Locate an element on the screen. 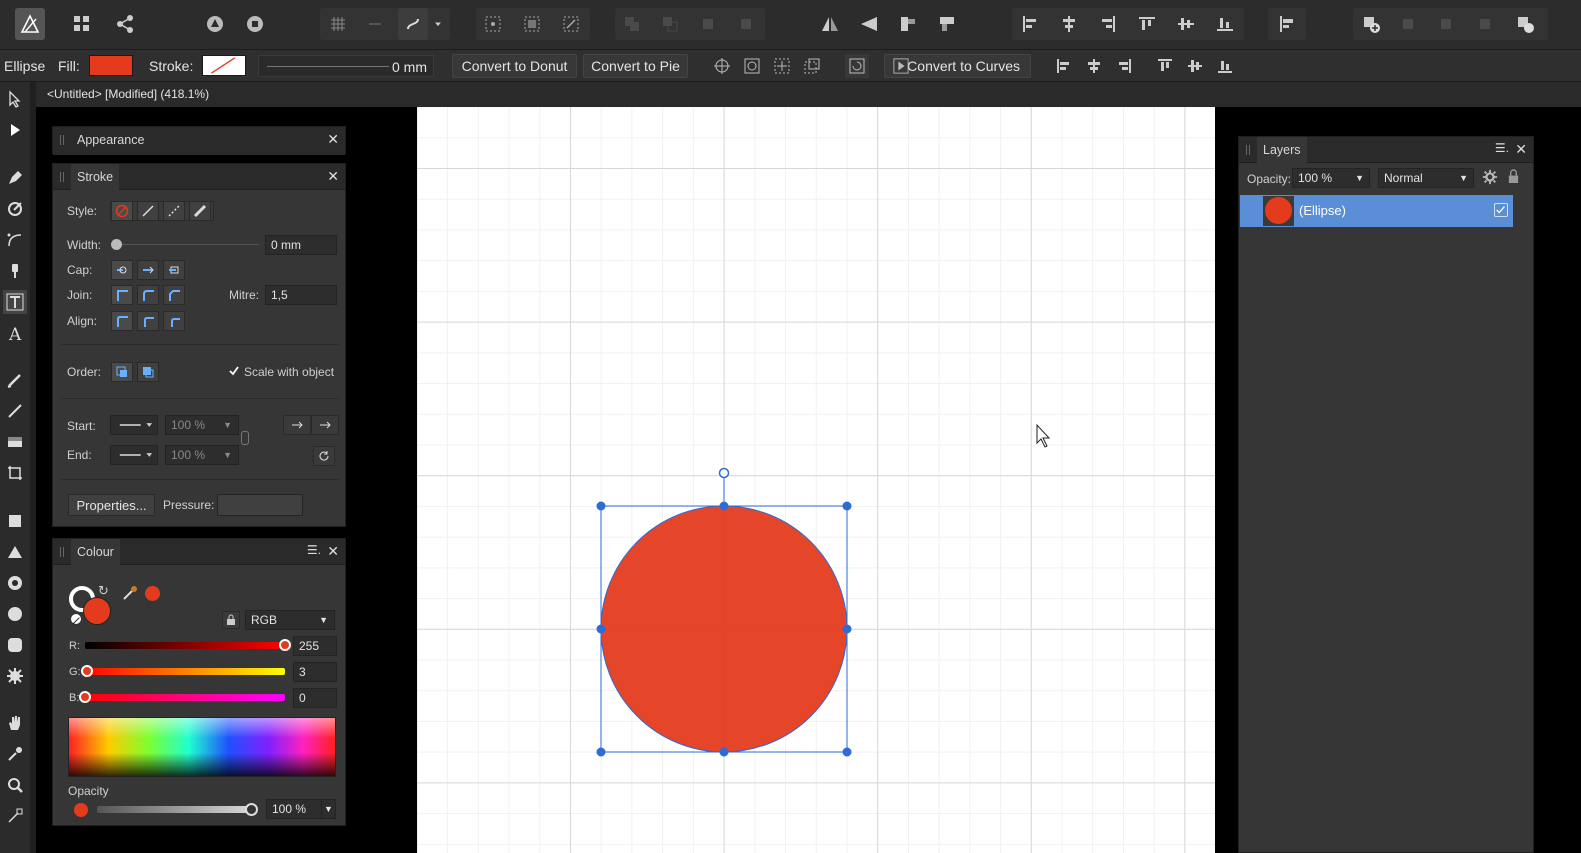 The width and height of the screenshot is (1581, 853). pen-tool-icon is located at coordinates (15, 178).